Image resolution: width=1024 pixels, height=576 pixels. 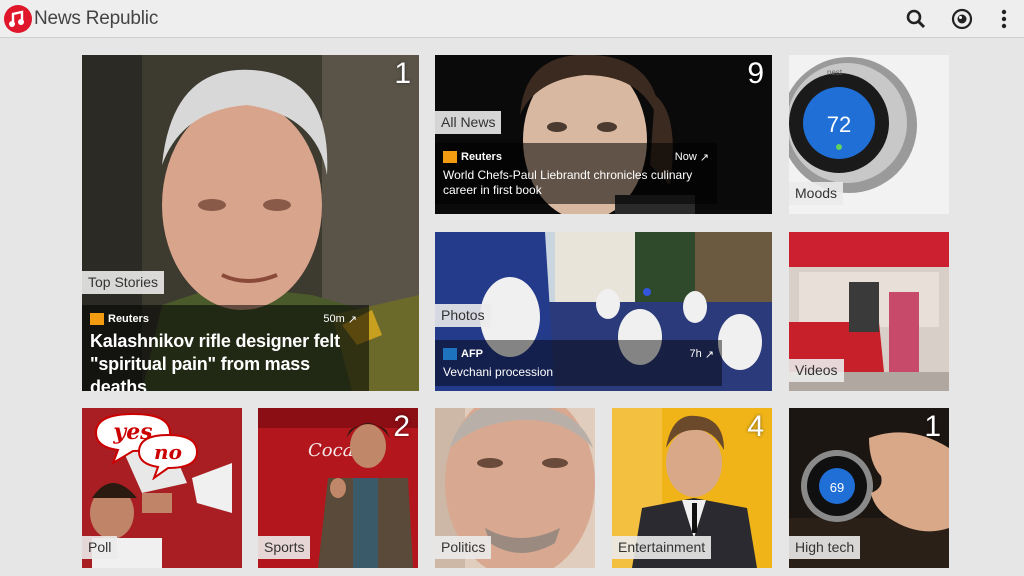 I want to click on tile-category-label: Top Stories, so click(x=123, y=282).